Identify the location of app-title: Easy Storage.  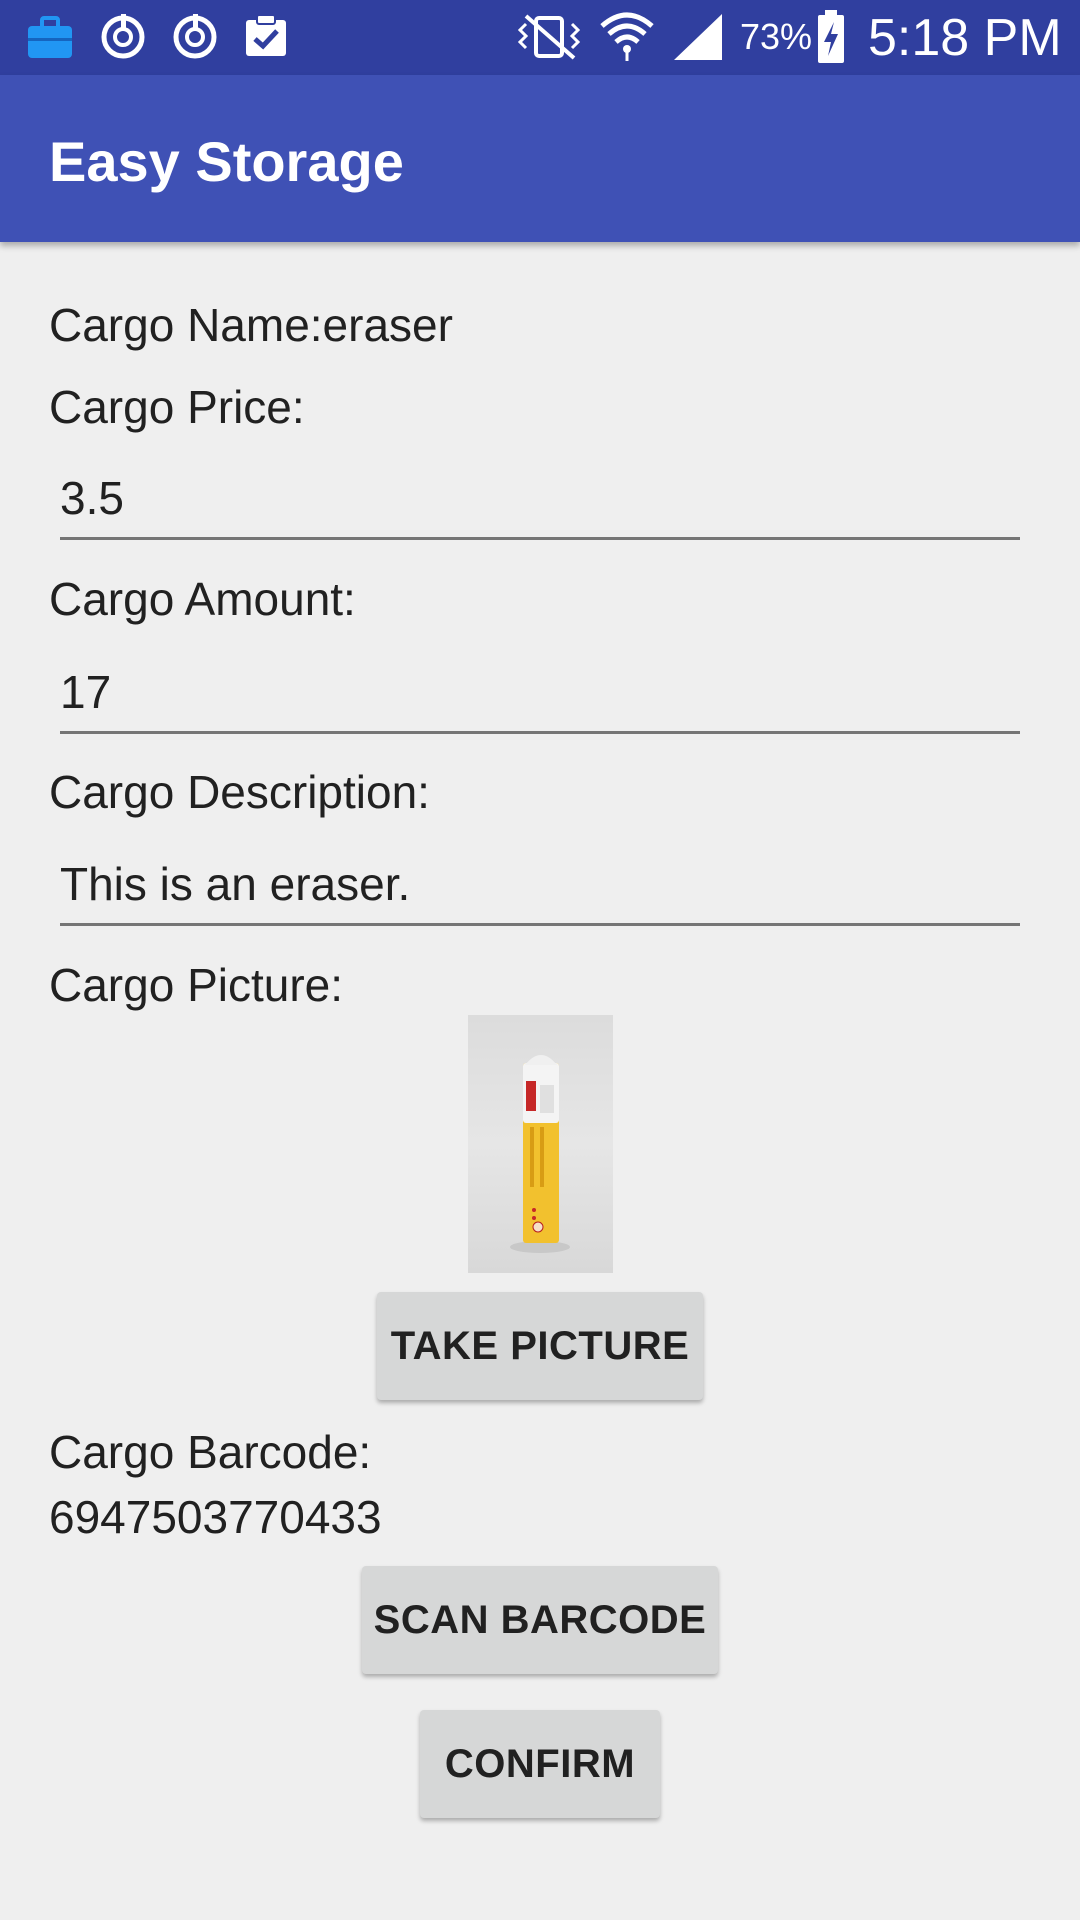
(226, 161).